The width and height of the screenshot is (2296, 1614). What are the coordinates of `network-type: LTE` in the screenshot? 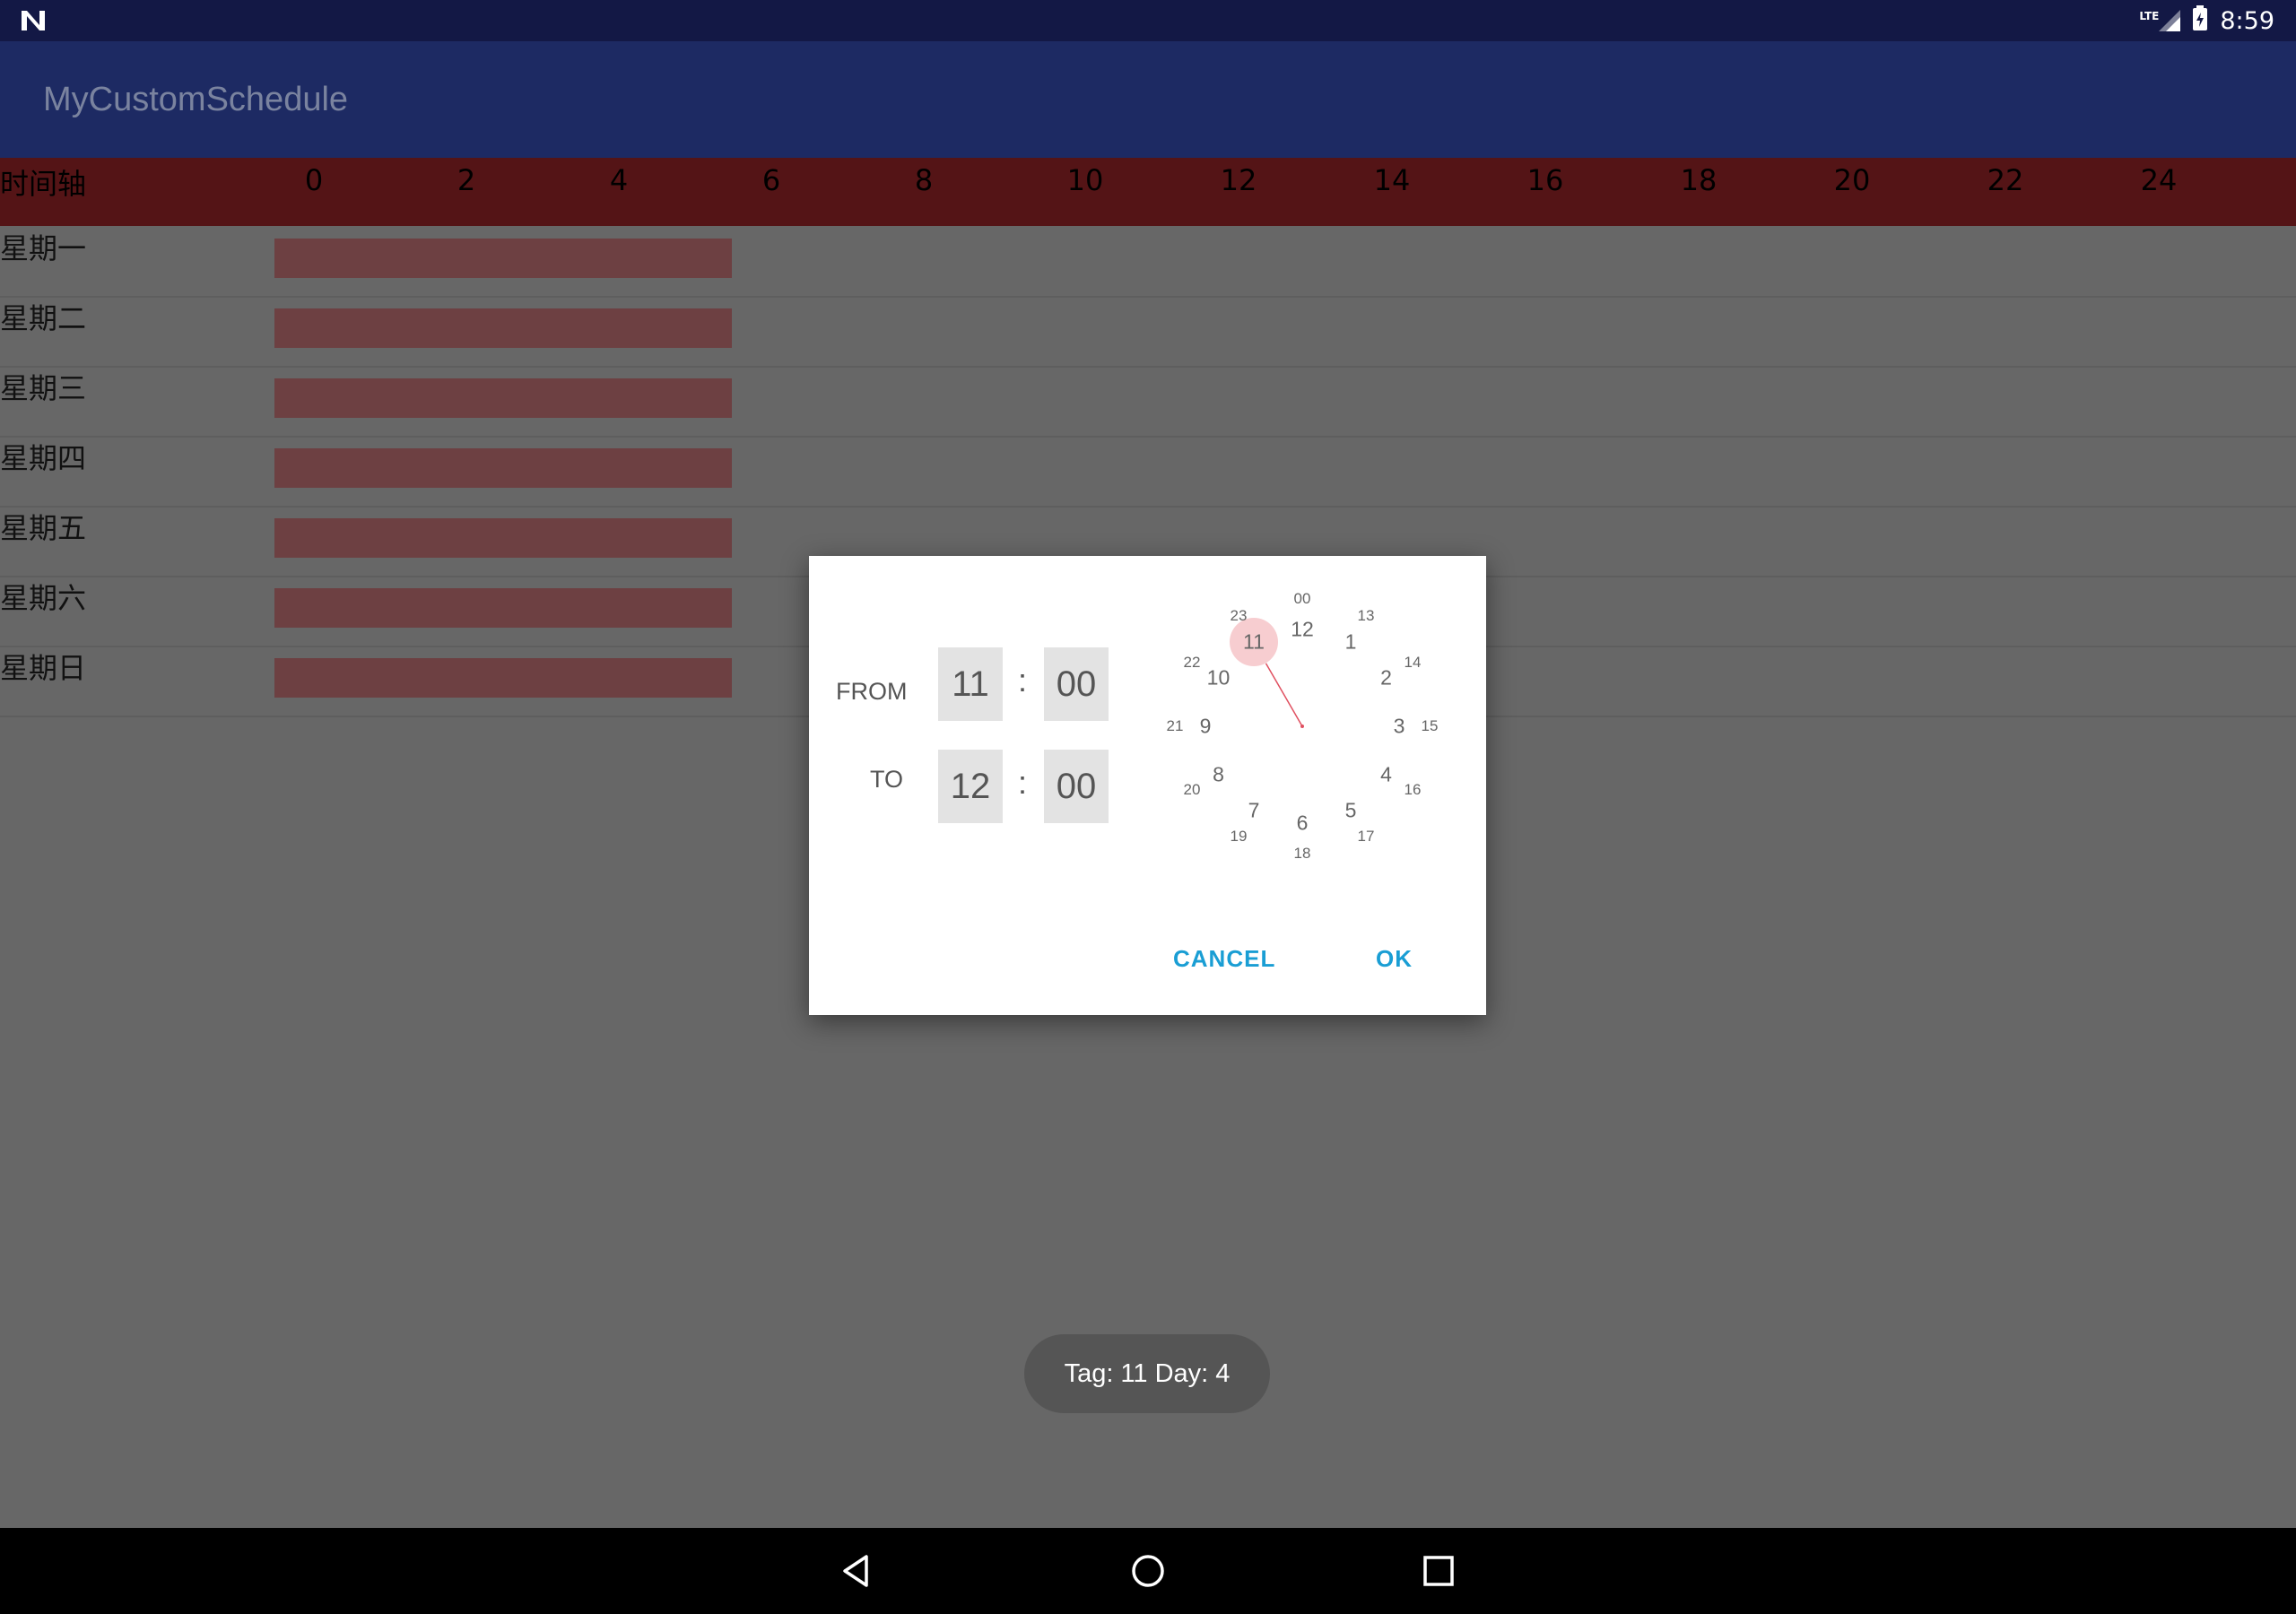 It's located at (2149, 16).